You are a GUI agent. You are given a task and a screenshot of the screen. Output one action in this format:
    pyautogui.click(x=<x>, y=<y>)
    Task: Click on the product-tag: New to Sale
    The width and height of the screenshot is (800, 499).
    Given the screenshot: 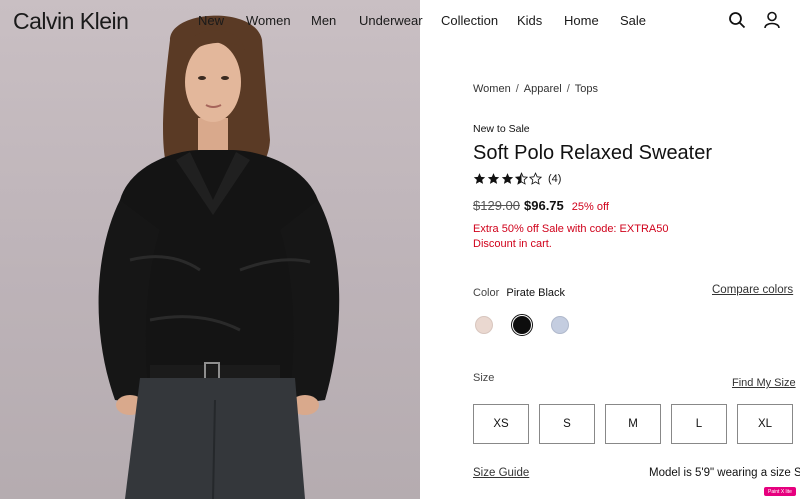 What is the action you would take?
    pyautogui.click(x=501, y=129)
    